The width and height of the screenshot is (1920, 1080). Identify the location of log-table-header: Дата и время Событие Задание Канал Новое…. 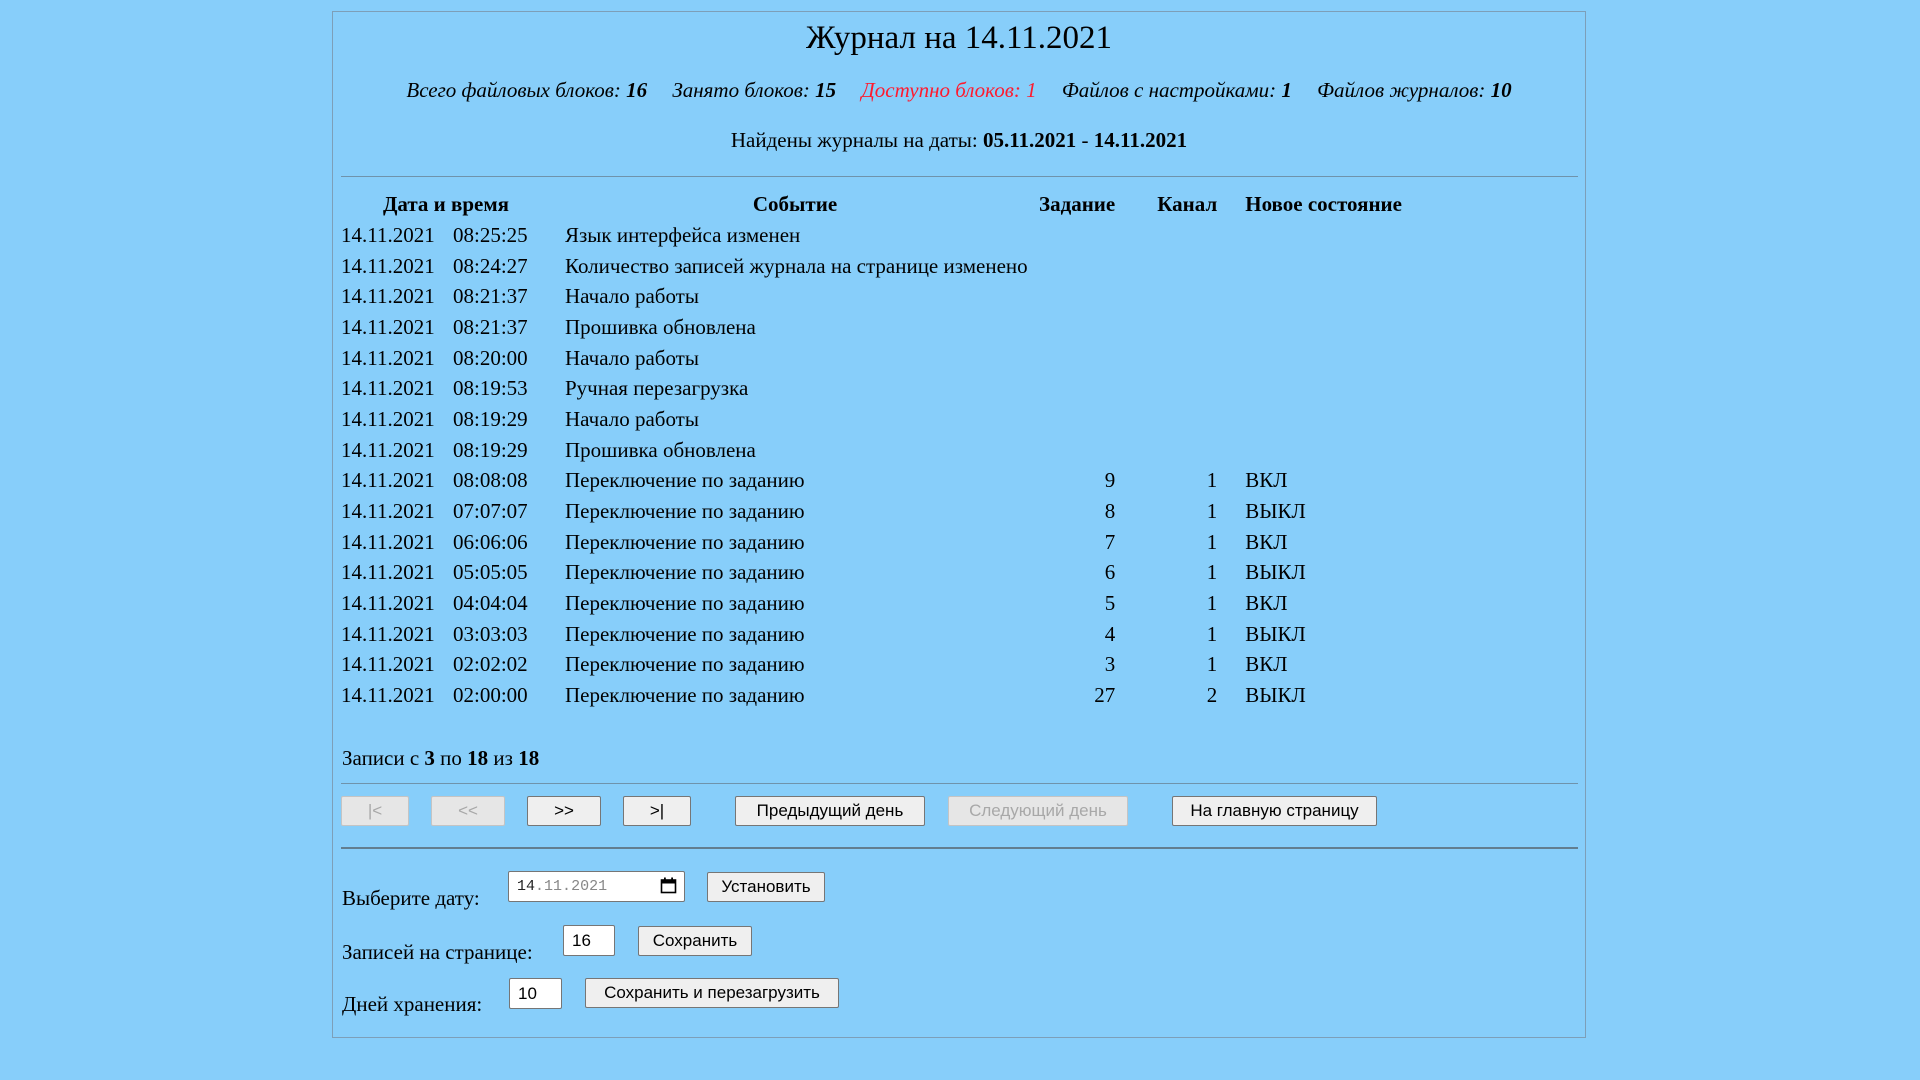
(871, 204).